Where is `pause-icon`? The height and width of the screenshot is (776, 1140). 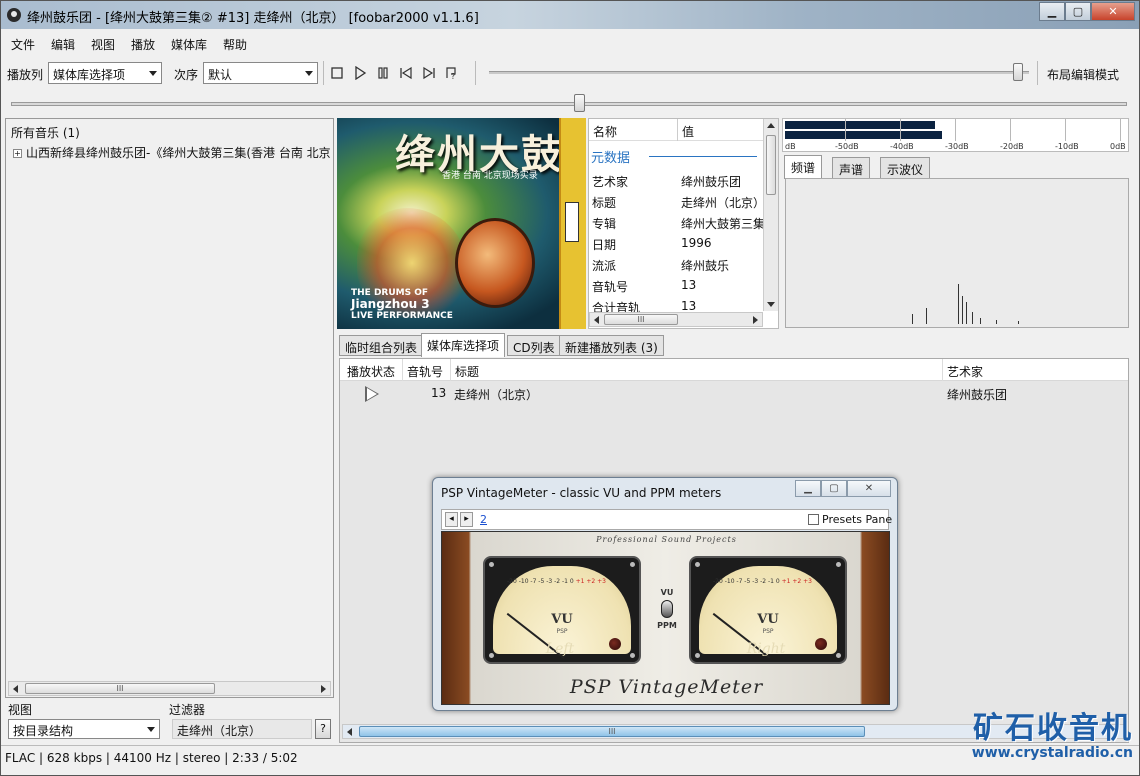
pause-icon is located at coordinates (383, 73).